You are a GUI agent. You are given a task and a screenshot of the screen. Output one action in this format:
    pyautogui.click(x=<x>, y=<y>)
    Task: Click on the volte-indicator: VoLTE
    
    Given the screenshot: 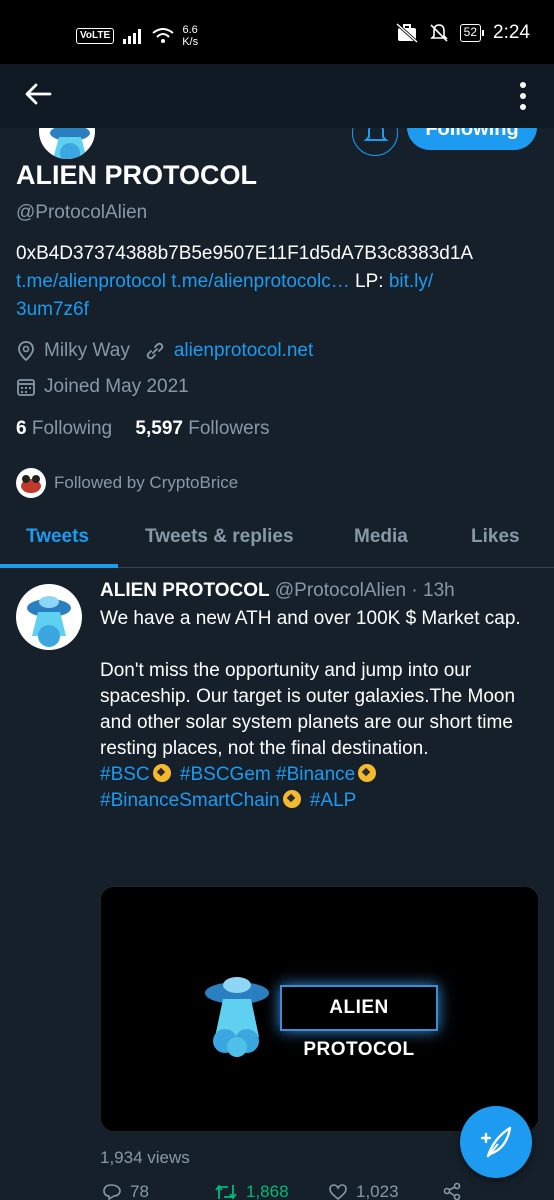 What is the action you would take?
    pyautogui.click(x=95, y=36)
    